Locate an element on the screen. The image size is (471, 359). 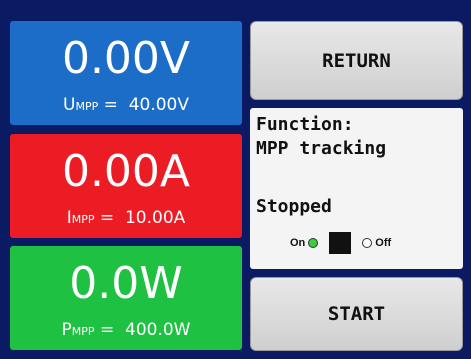
power-actual-value: 0.0W is located at coordinates (126, 283).